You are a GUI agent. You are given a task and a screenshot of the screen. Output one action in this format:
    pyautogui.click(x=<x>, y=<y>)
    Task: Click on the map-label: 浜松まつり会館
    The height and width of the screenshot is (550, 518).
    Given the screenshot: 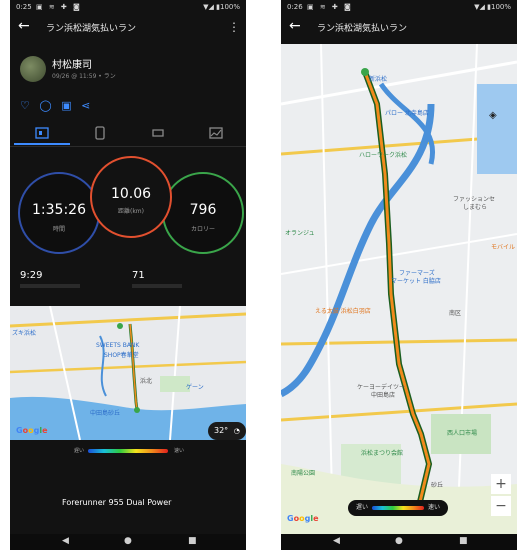 What is the action you would take?
    pyautogui.click(x=382, y=453)
    